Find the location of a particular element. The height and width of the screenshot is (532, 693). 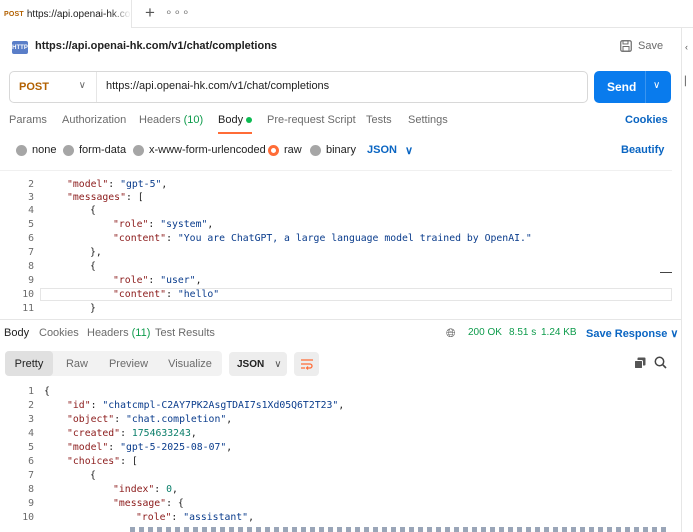

line-number: 3 is located at coordinates (31, 419).